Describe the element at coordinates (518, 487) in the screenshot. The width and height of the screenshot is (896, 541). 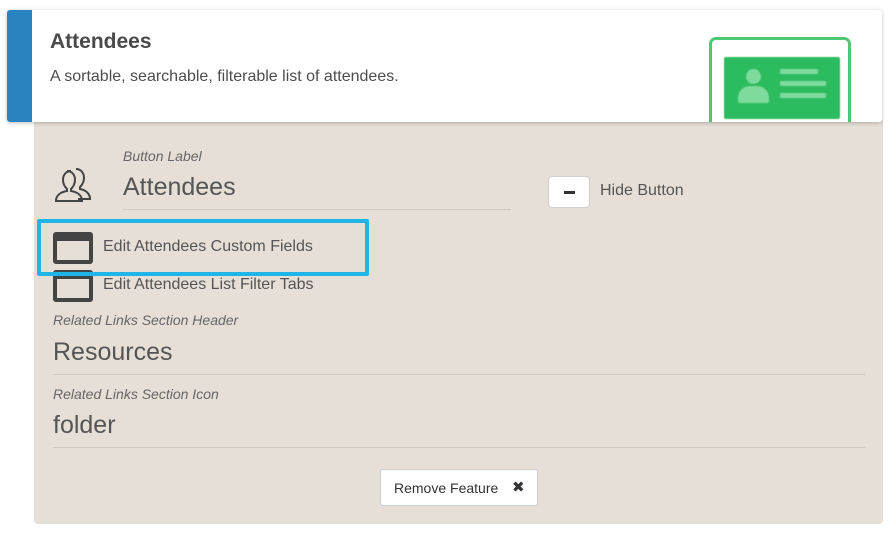
I see `close-icon: ✖` at that location.